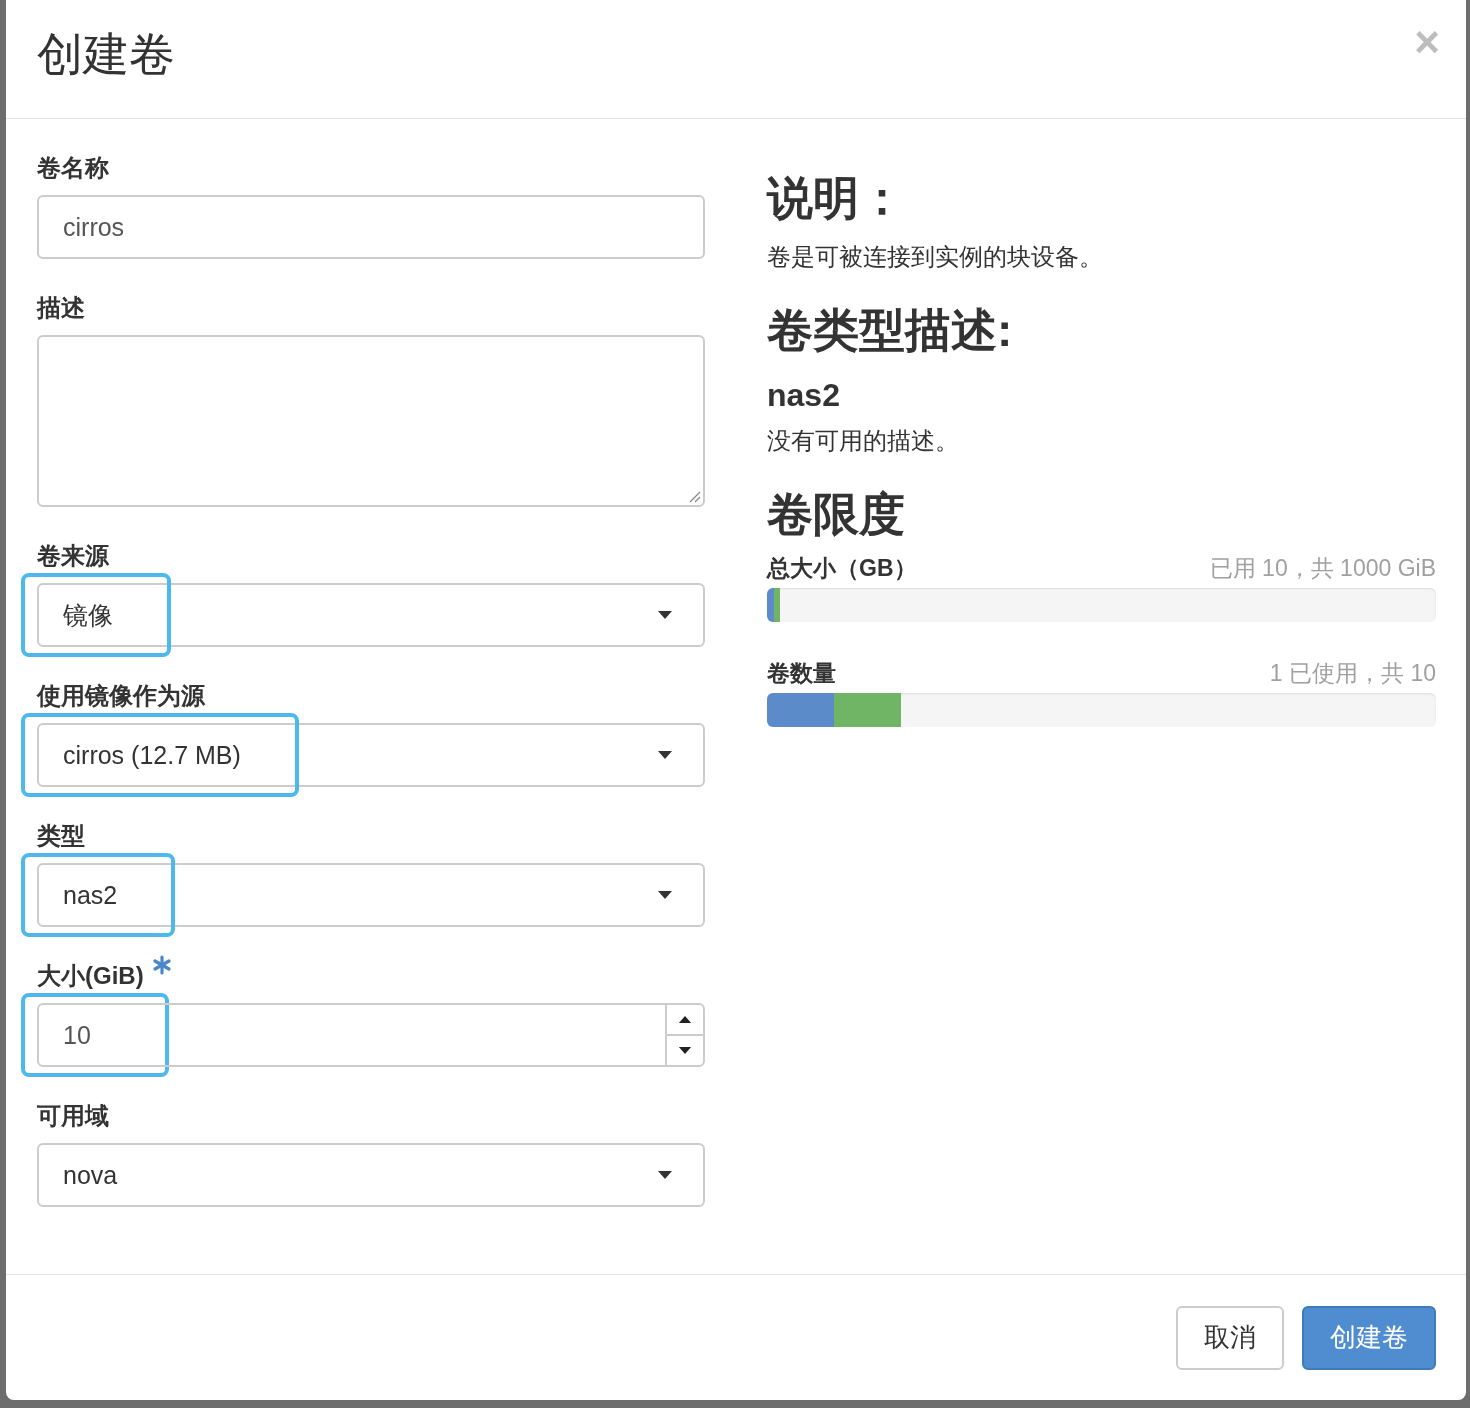  What do you see at coordinates (935, 257) in the screenshot?
I see `description-text: 卷是可被连接到实例的块设备。` at bounding box center [935, 257].